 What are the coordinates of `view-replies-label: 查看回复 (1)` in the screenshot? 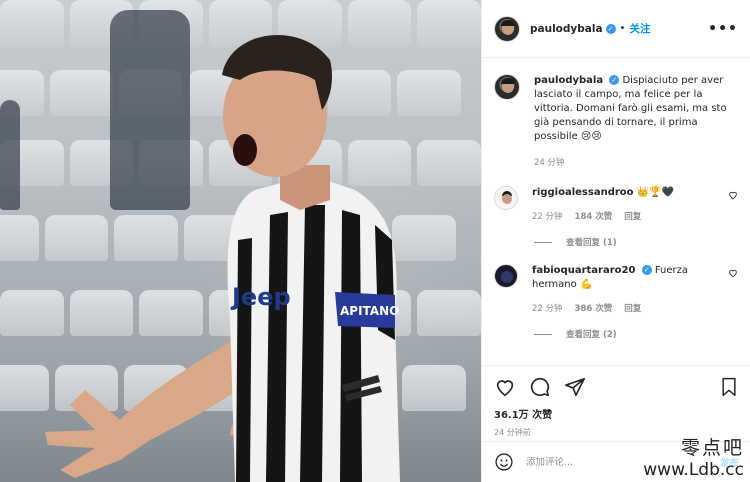 It's located at (591, 243).